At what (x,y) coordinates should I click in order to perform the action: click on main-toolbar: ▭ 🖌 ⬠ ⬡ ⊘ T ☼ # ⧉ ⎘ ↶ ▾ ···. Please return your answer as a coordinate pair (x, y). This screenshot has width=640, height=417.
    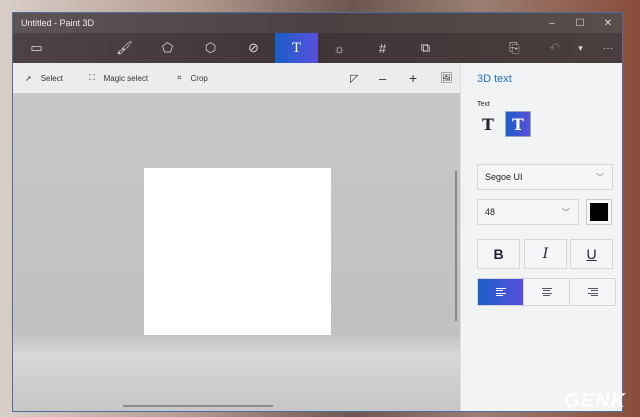
    Looking at the image, I should click on (317, 48).